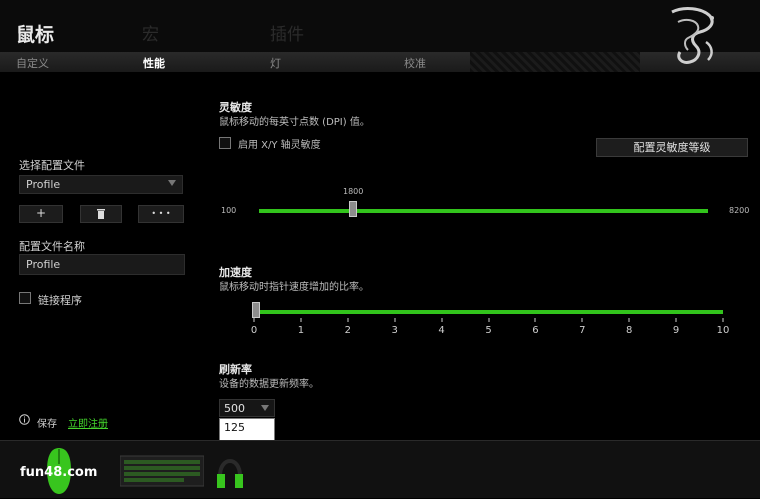  What do you see at coordinates (101, 184) in the screenshot?
I see `profile-select: Profile` at bounding box center [101, 184].